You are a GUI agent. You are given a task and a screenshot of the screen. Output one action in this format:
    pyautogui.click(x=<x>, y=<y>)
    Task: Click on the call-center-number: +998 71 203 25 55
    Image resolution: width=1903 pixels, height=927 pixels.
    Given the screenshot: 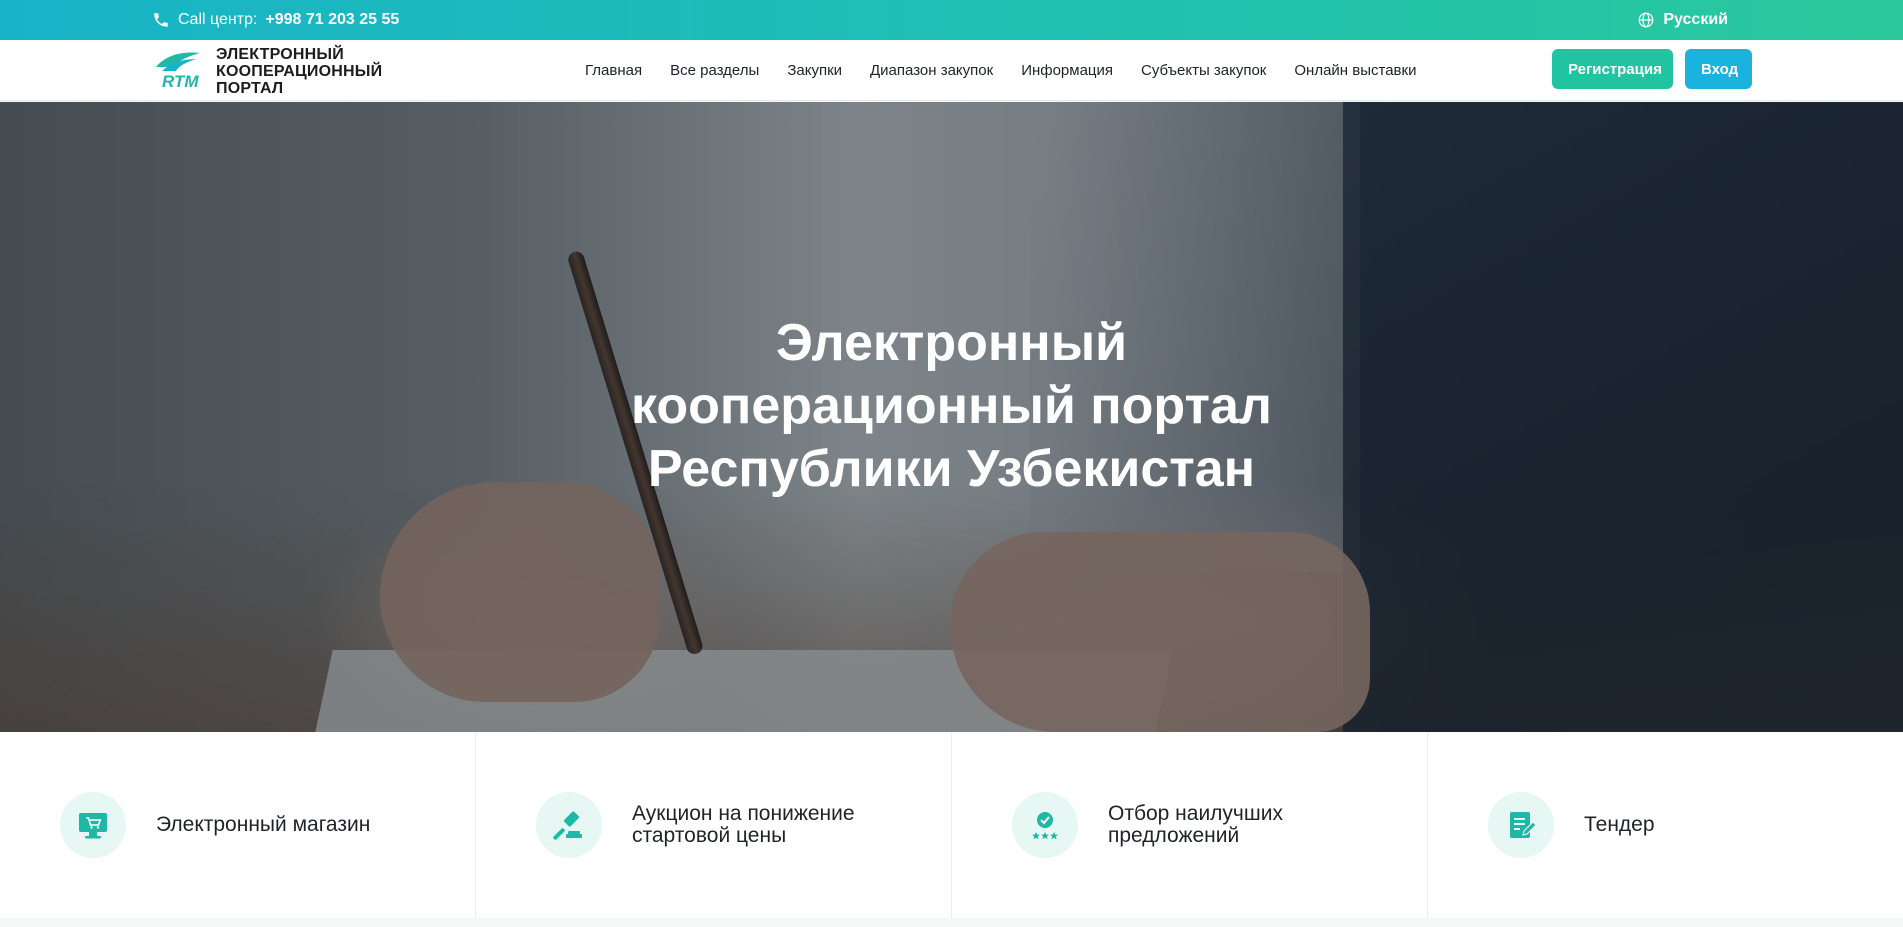 What is the action you would take?
    pyautogui.click(x=332, y=20)
    